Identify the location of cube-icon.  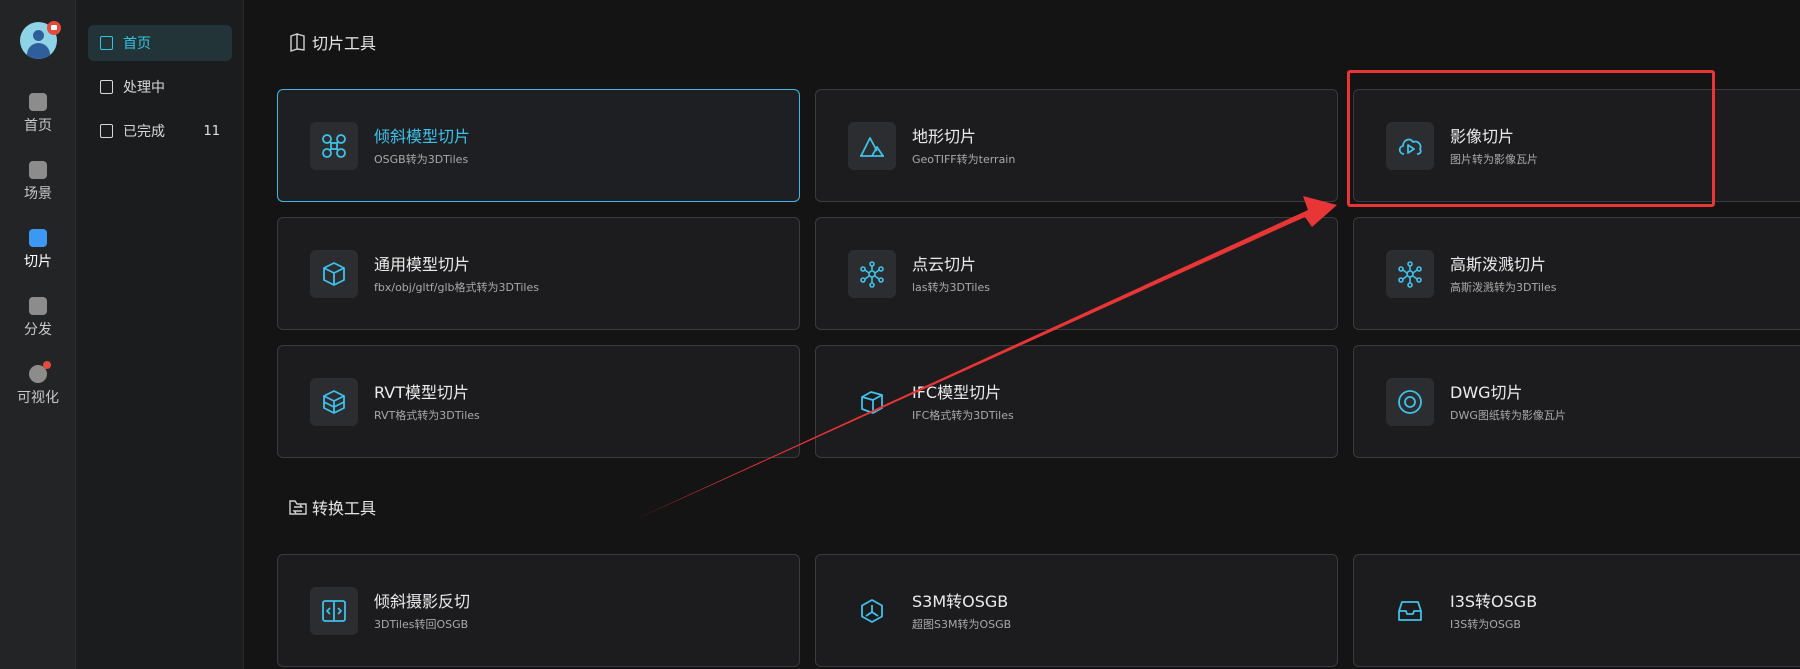
(334, 274).